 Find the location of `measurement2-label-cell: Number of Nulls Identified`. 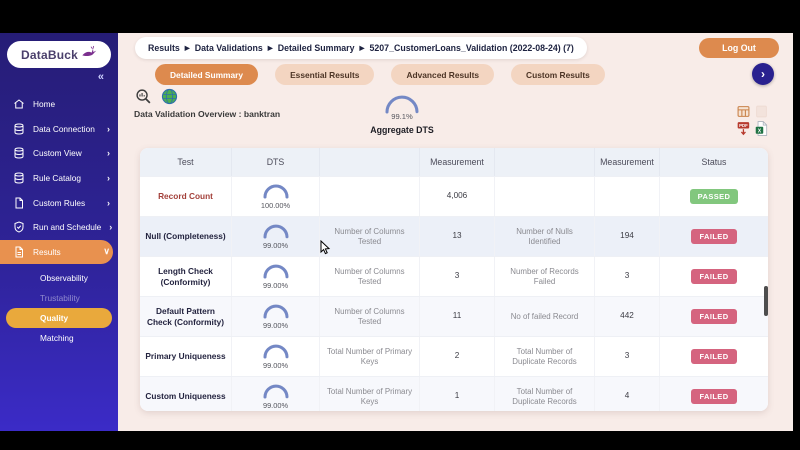

measurement2-label-cell: Number of Nulls Identified is located at coordinates (545, 236).